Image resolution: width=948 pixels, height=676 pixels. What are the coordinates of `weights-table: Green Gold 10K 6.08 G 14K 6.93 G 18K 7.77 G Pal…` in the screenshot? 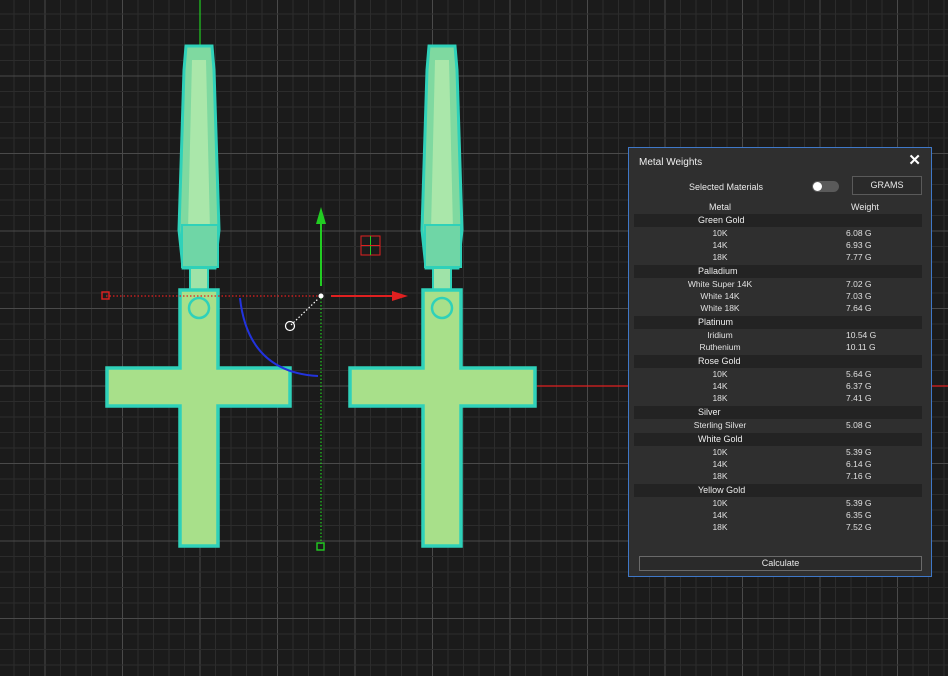 It's located at (778, 372).